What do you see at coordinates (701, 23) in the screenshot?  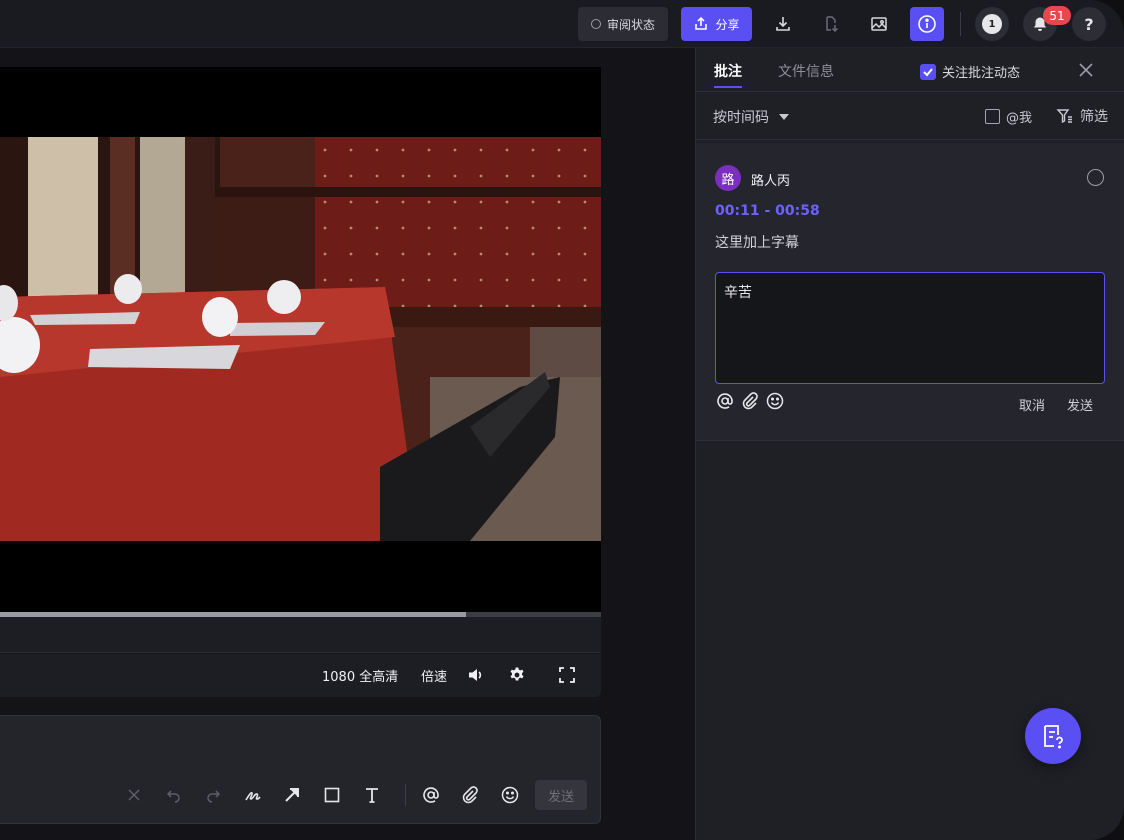 I see `share-icon` at bounding box center [701, 23].